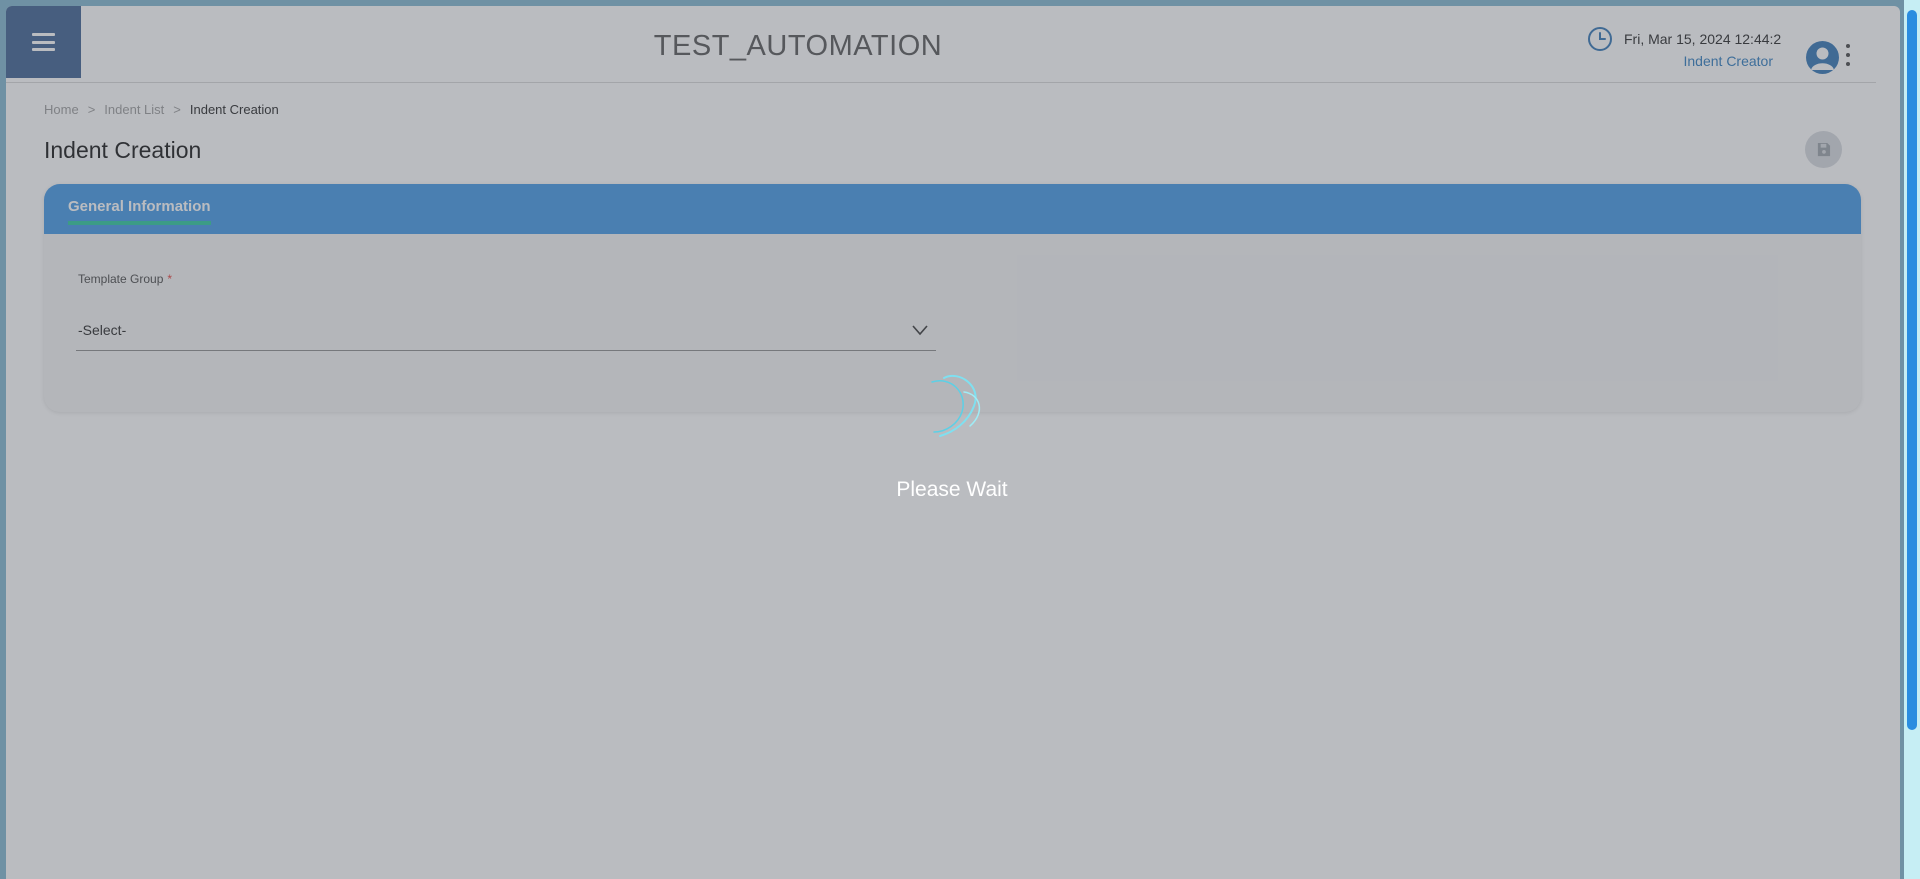  I want to click on vertical-scrollbar, so click(1912, 439).